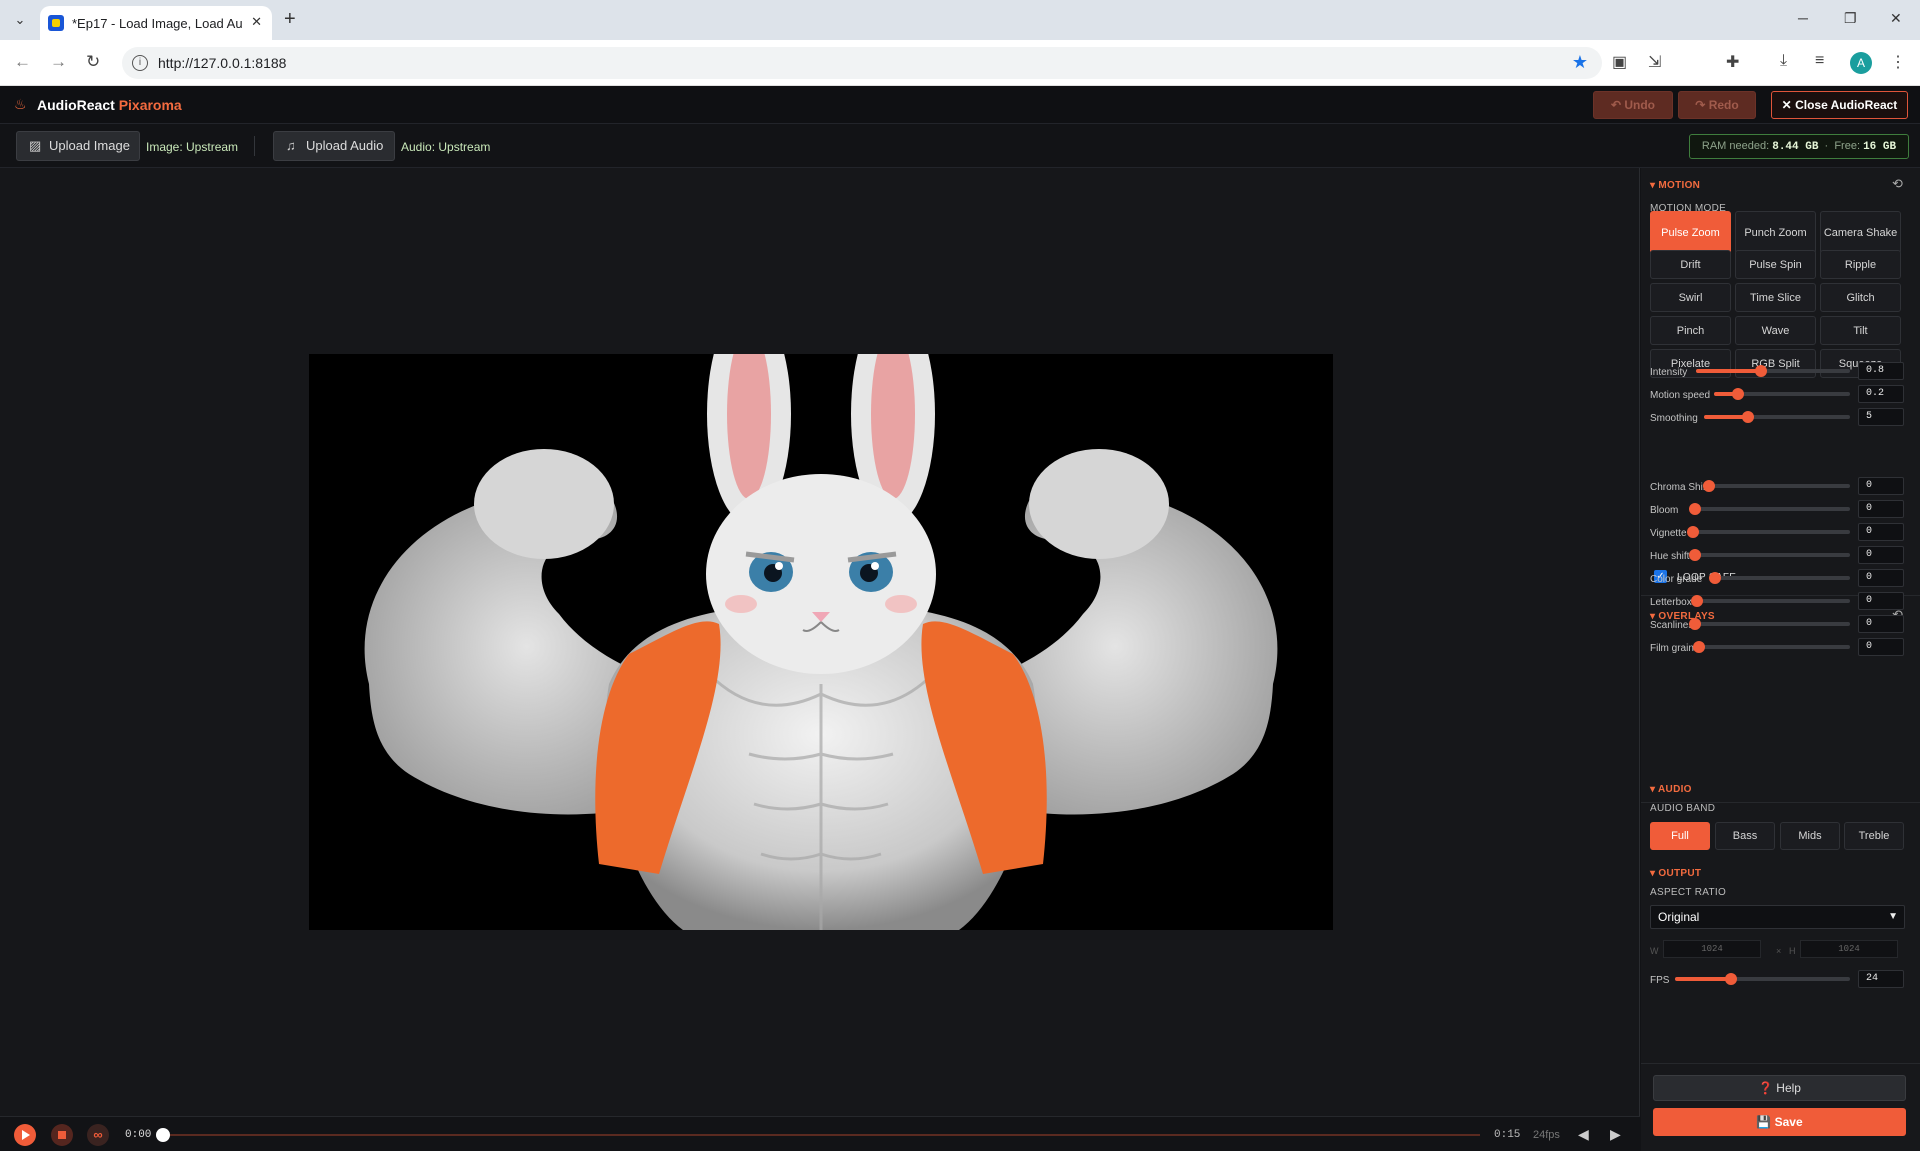  I want to click on overlay-value-hue-shift: 0, so click(1881, 555).